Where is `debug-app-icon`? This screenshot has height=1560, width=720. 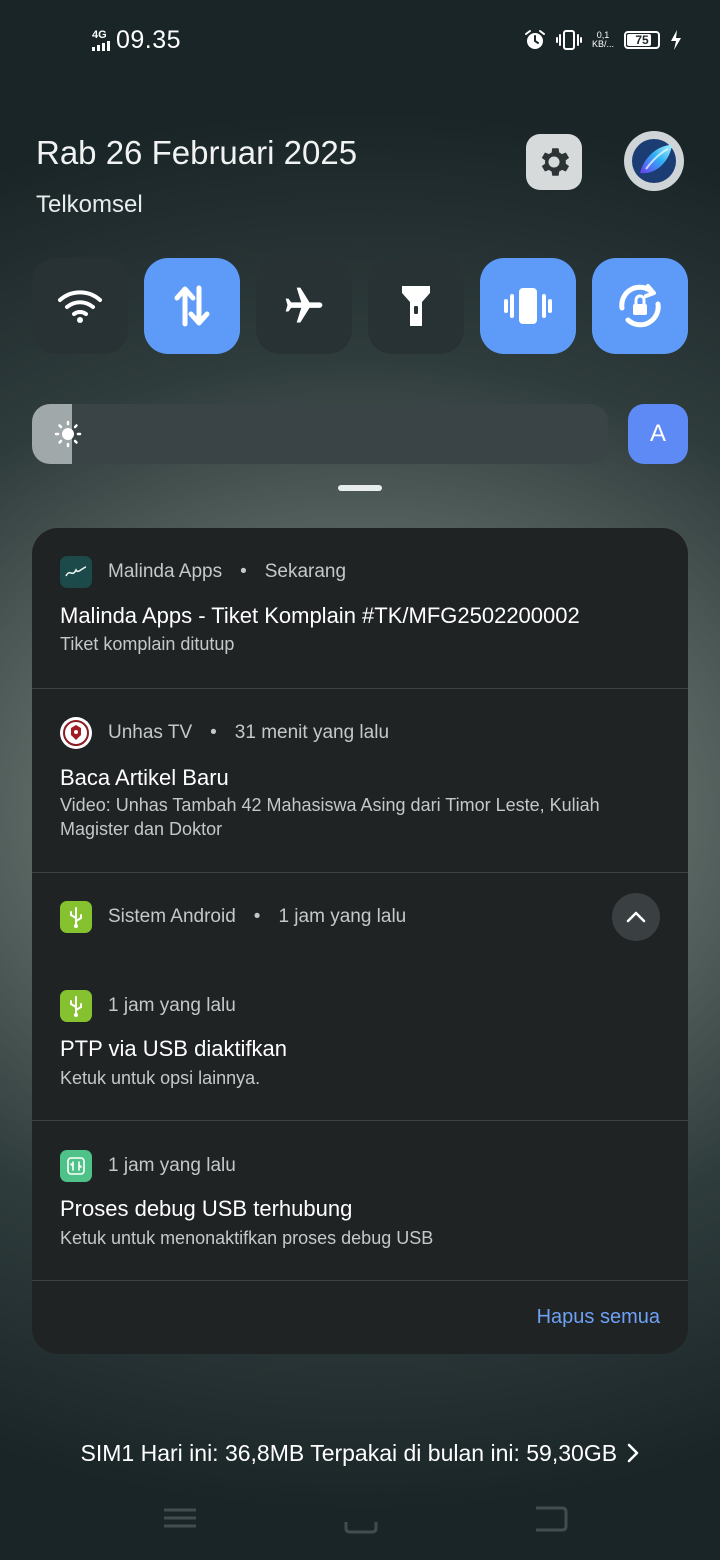
debug-app-icon is located at coordinates (76, 1166).